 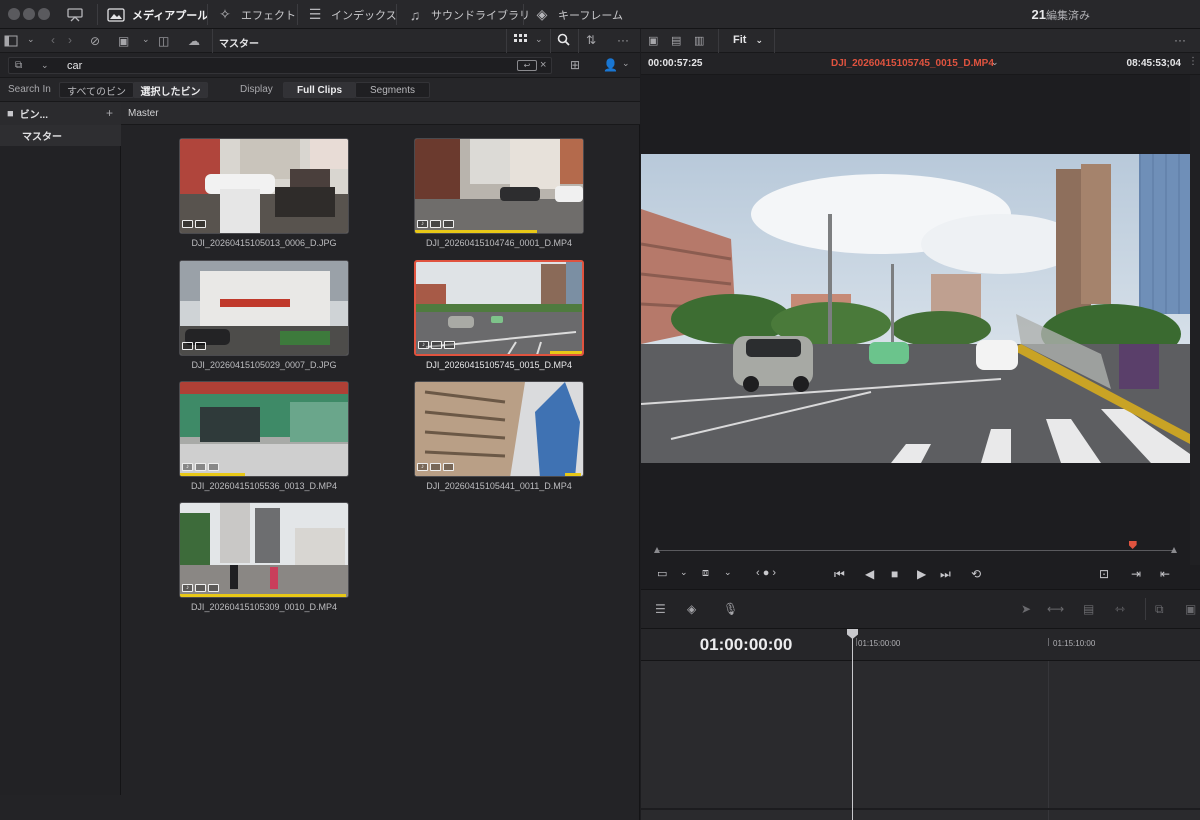 I want to click on edit-count: 21, so click(x=1038, y=14).